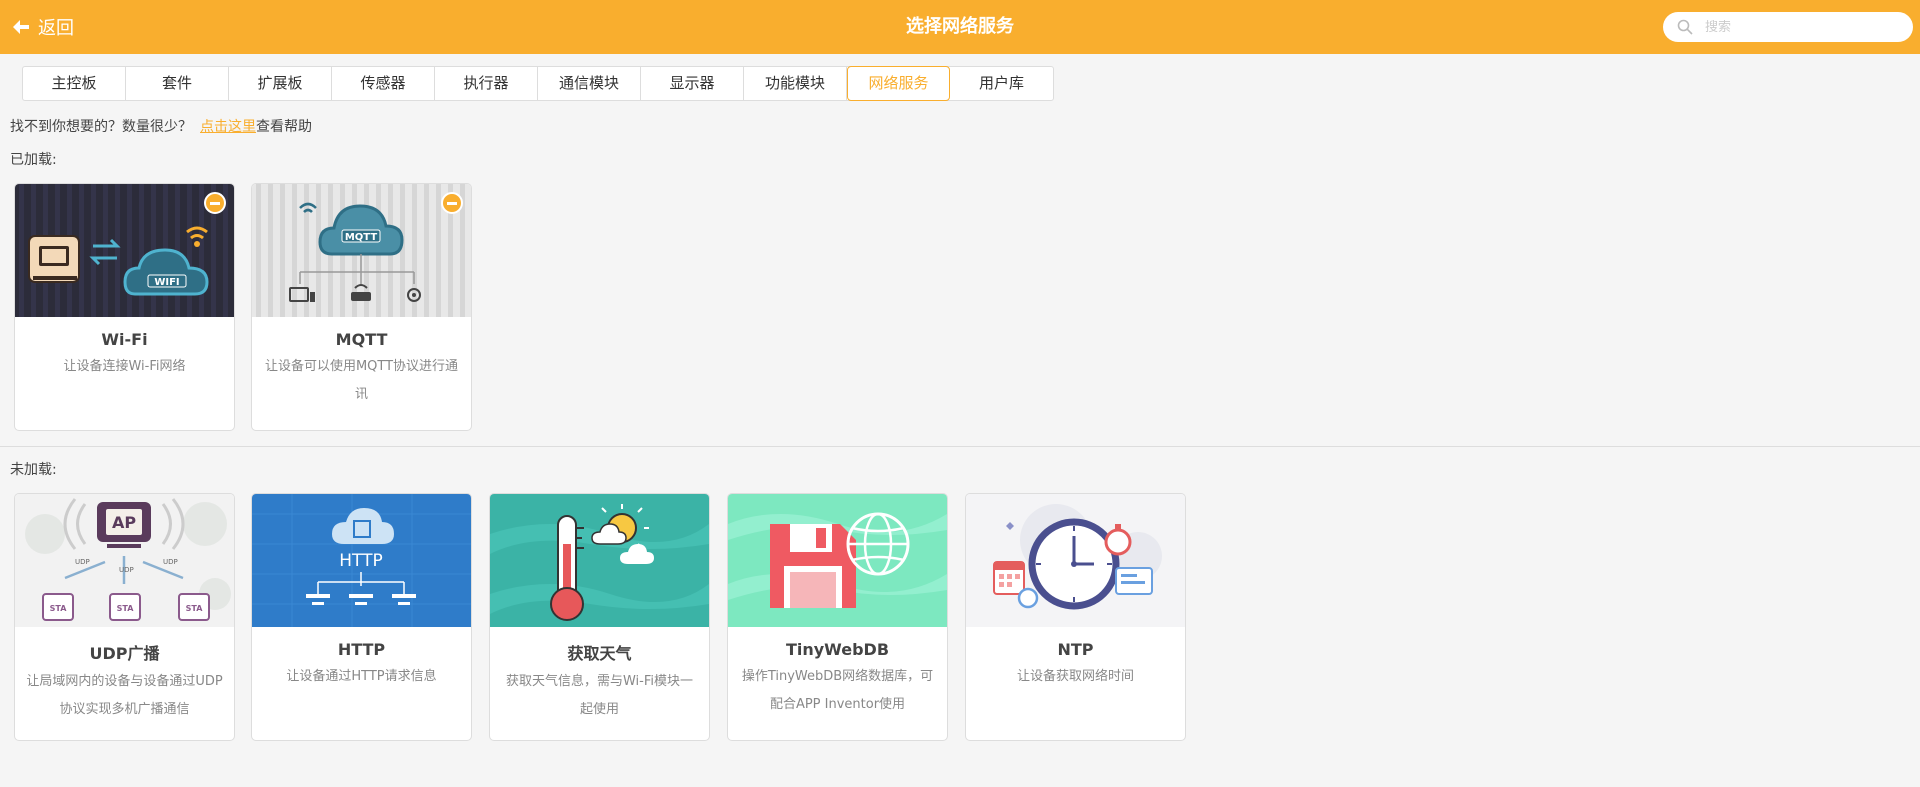 The width and height of the screenshot is (1920, 787). Describe the element at coordinates (124, 339) in the screenshot. I see `card-title: Wi-Fi` at that location.